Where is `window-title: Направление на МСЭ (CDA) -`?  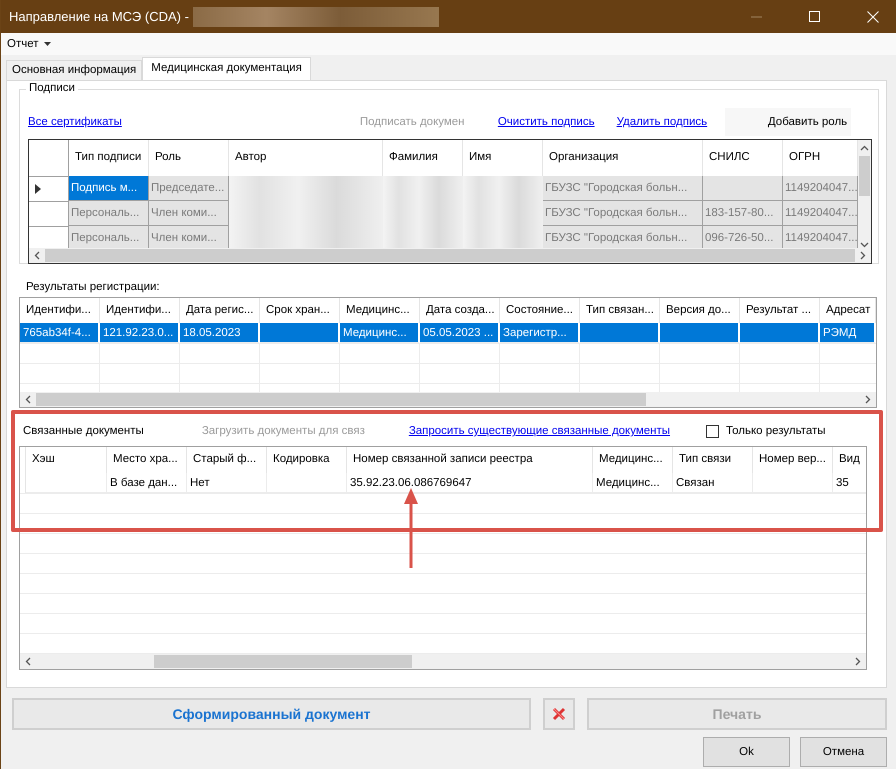
window-title: Направление на МСЭ (CDA) - is located at coordinates (99, 16).